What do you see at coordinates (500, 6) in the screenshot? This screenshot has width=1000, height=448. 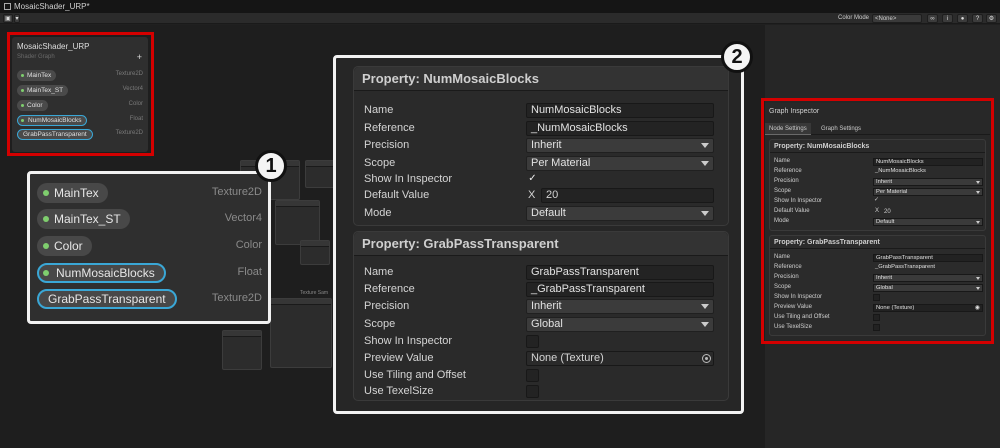 I see `window-title-bar: MosaicShader_URP*` at bounding box center [500, 6].